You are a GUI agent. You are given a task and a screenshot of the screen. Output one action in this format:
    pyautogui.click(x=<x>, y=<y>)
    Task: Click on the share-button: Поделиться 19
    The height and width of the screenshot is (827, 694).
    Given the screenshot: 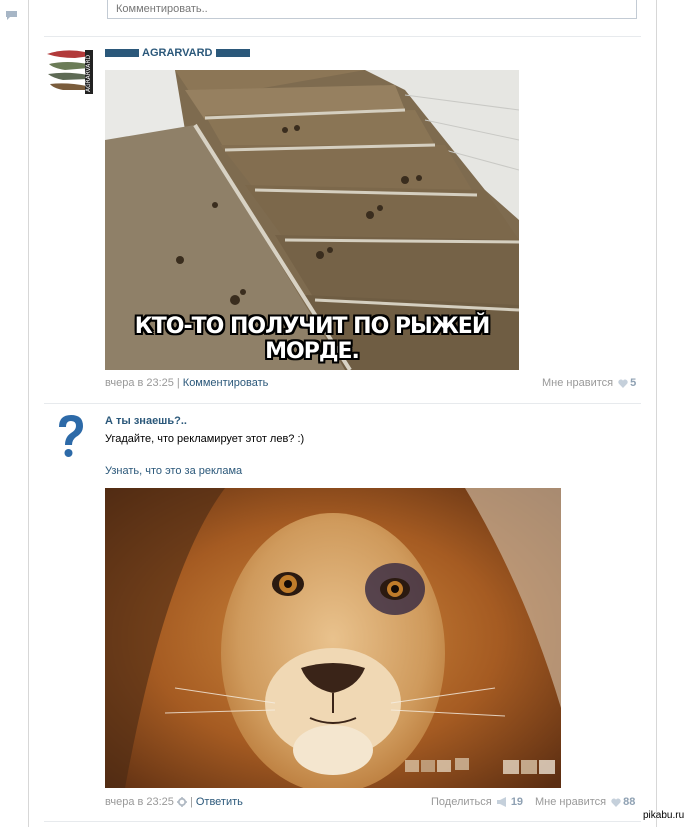 What is the action you would take?
    pyautogui.click(x=477, y=802)
    